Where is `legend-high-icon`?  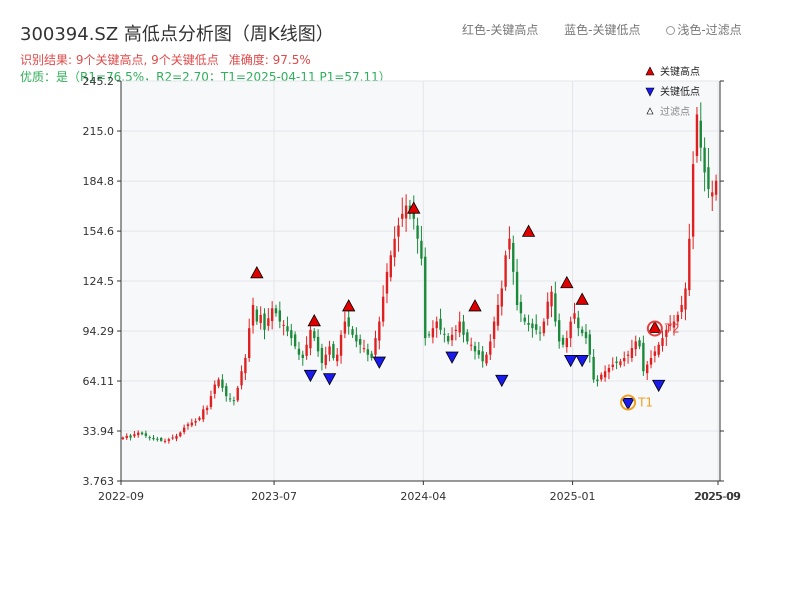
legend-high-icon is located at coordinates (650, 71).